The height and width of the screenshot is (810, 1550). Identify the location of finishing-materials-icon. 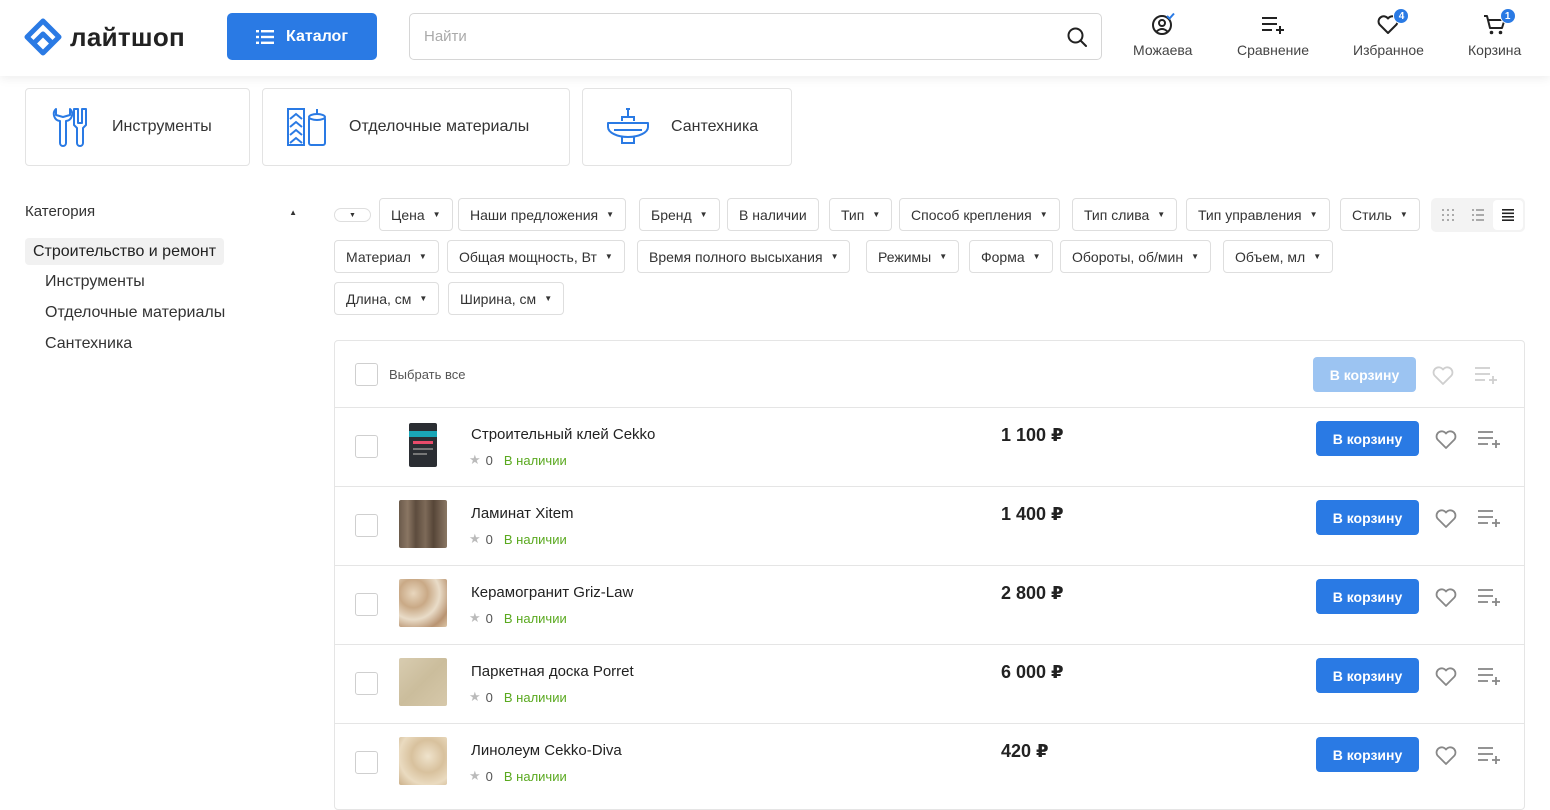
(306, 127).